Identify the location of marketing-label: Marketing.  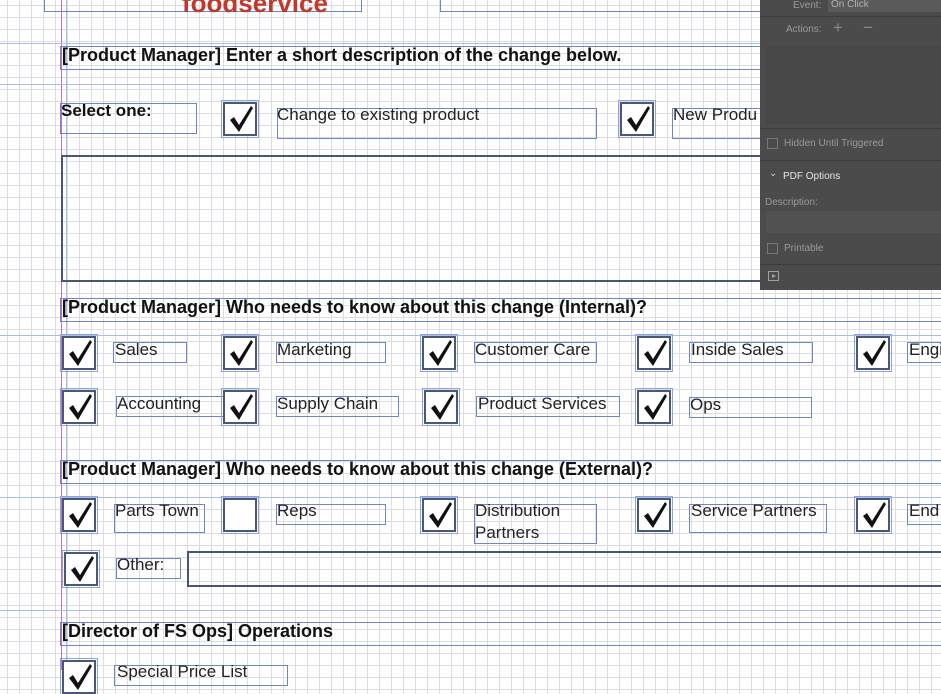
(314, 349).